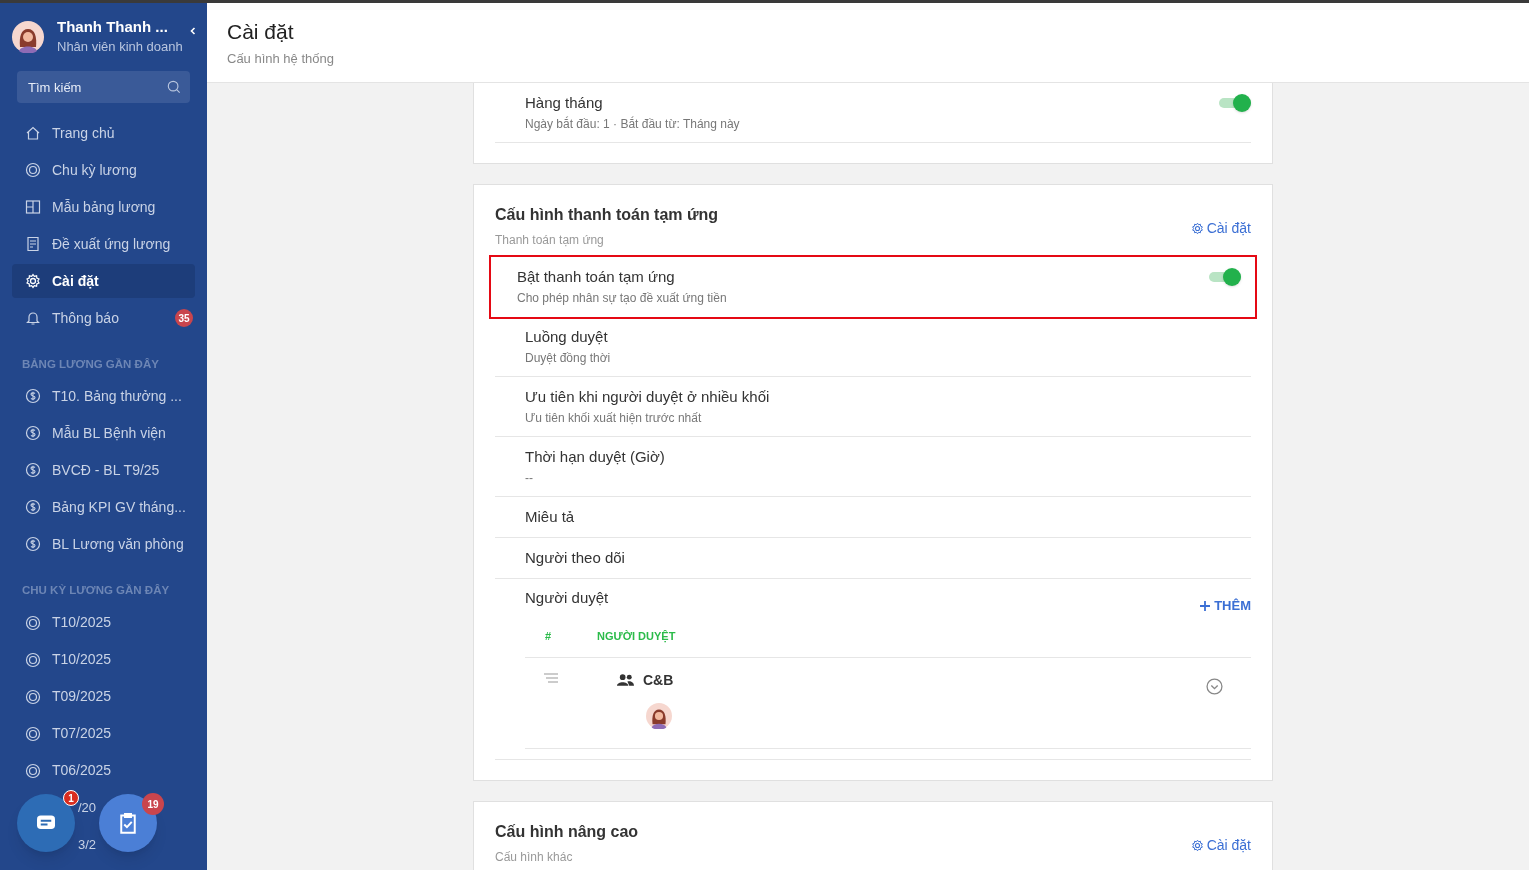 This screenshot has height=870, width=1529. What do you see at coordinates (613, 418) in the screenshot?
I see `setting-description: Ưu tiên khối xuất hiện trước nhất` at bounding box center [613, 418].